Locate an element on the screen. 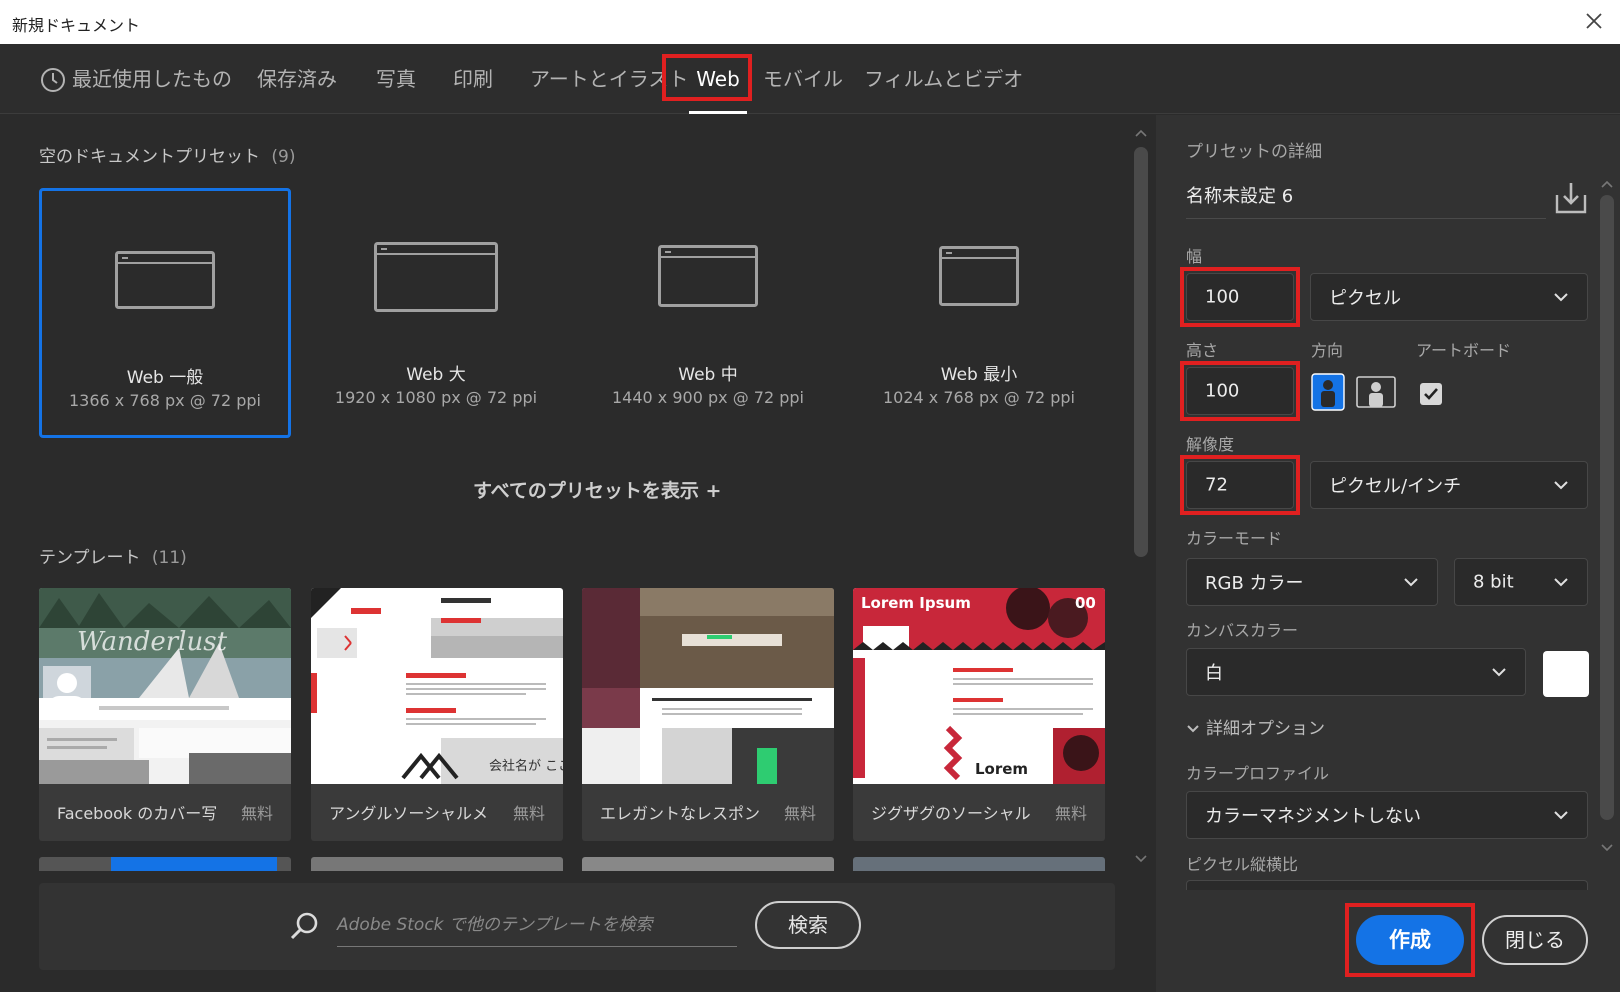 The width and height of the screenshot is (1620, 992). width-input: 100 is located at coordinates (1240, 297).